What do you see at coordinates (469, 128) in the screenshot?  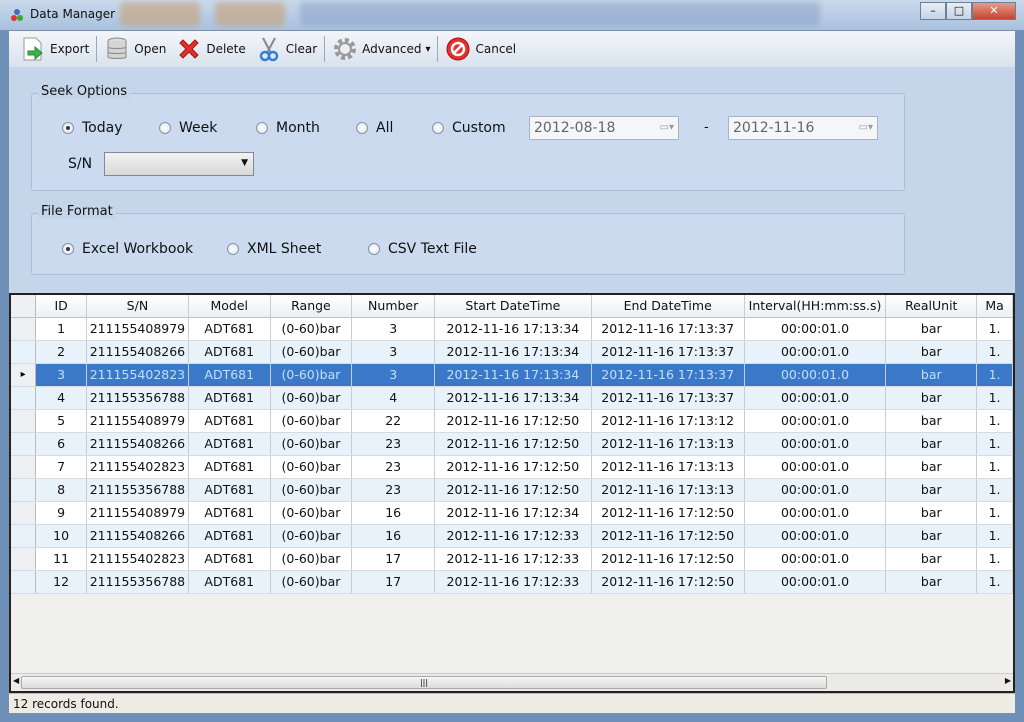 I see `radio-custom: Custom` at bounding box center [469, 128].